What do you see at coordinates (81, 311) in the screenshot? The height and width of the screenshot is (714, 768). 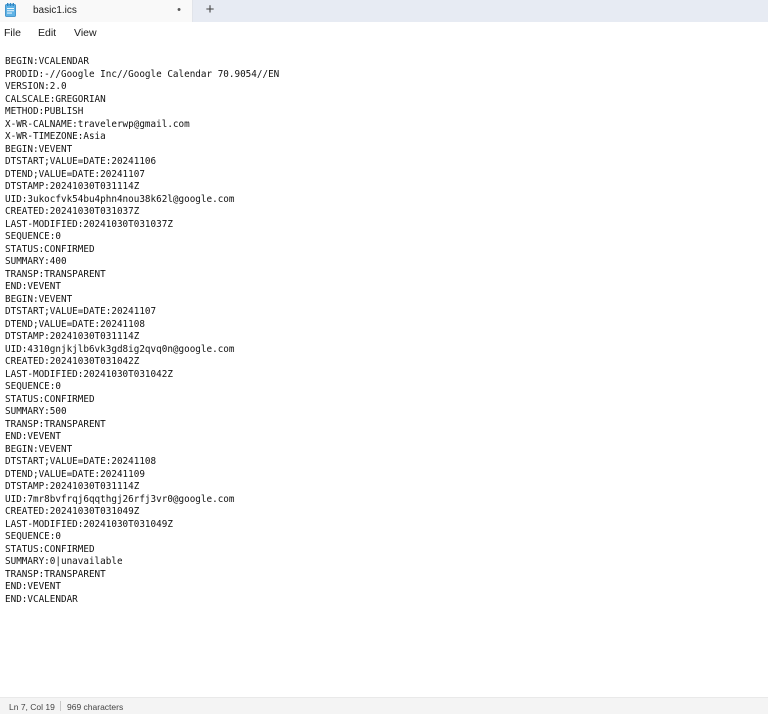 I see `text-line: DTSTART;VALUE=DATE:20241107` at bounding box center [81, 311].